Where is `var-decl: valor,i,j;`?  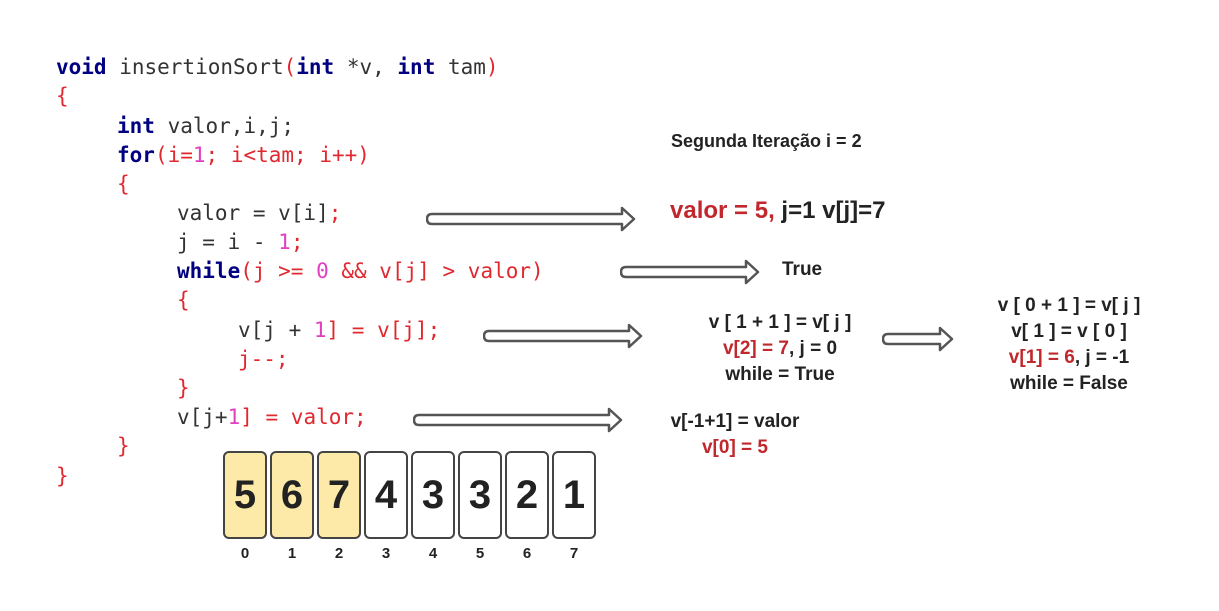 var-decl: valor,i,j; is located at coordinates (224, 126).